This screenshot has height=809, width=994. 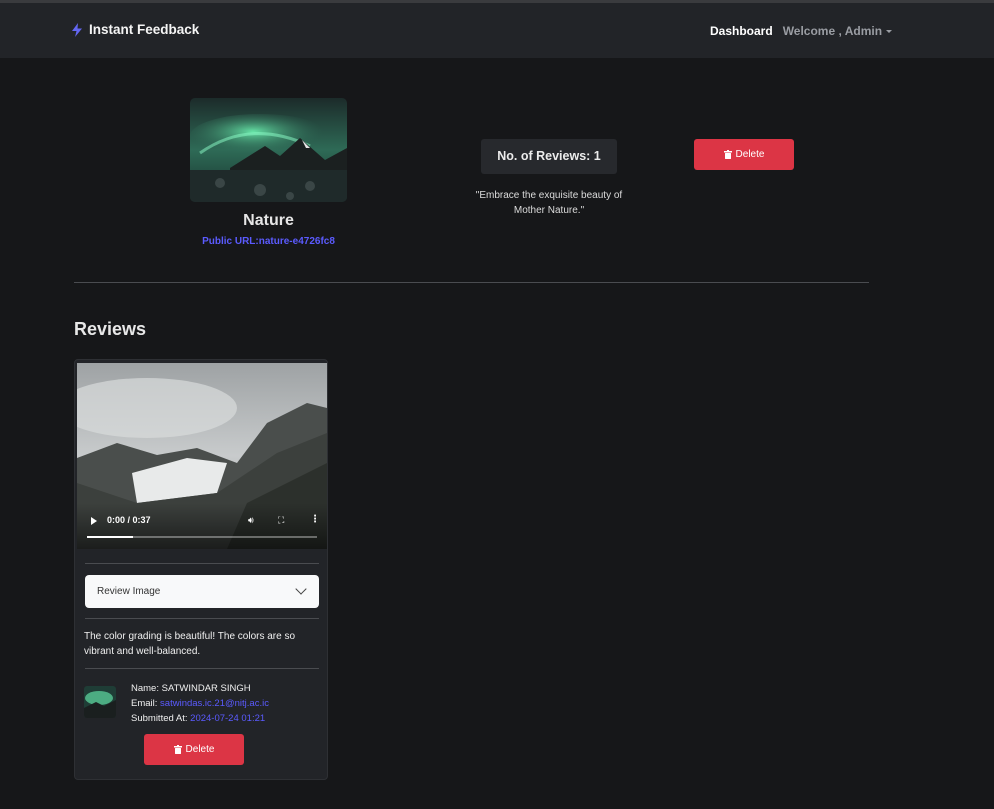 What do you see at coordinates (129, 520) in the screenshot?
I see `video-time: 0:00 / 0:37` at bounding box center [129, 520].